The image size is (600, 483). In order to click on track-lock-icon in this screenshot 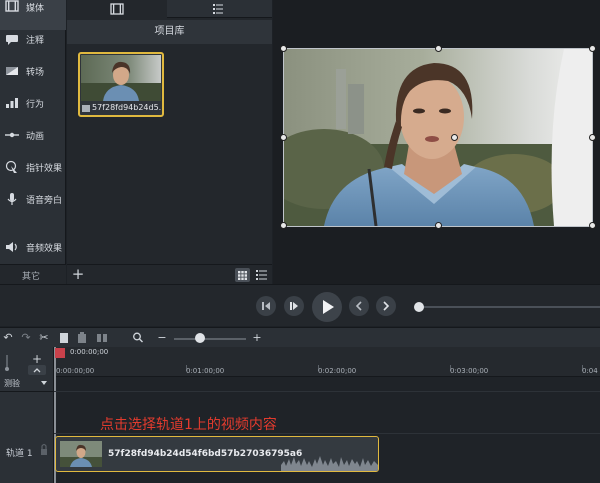, I will do `click(44, 450)`.